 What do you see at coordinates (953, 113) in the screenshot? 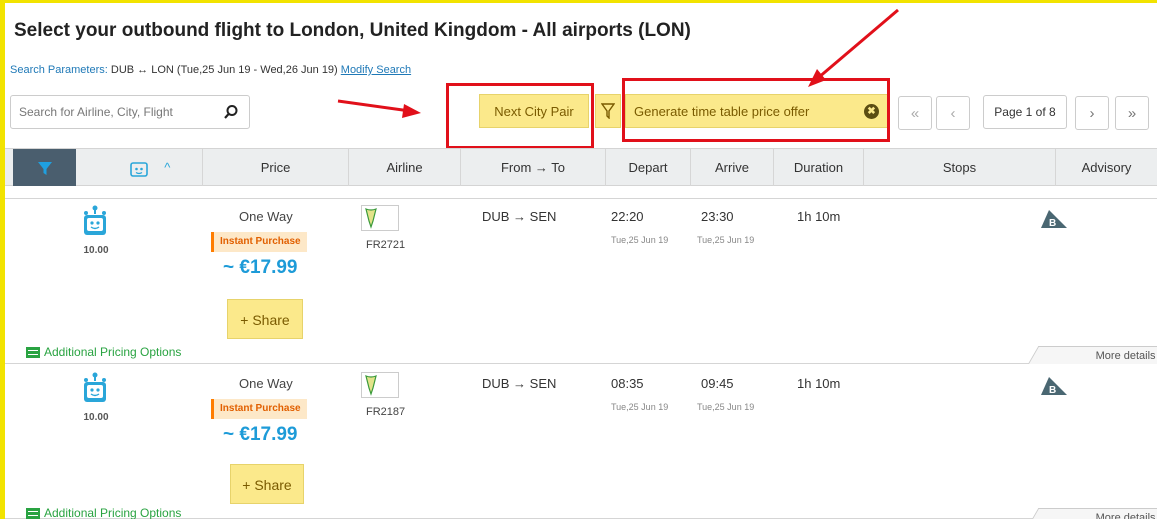
I see `previous-page-button: ‹` at bounding box center [953, 113].